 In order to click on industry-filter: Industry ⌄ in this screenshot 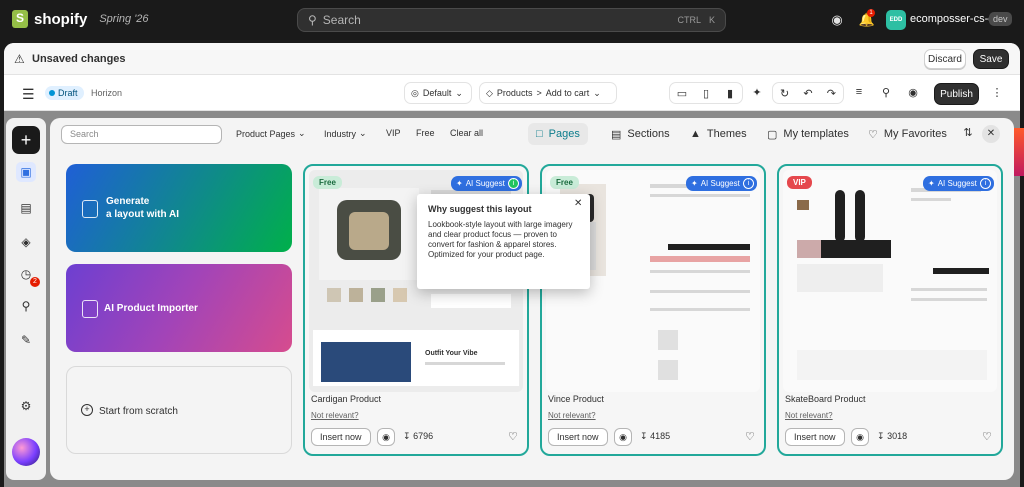, I will do `click(345, 133)`.